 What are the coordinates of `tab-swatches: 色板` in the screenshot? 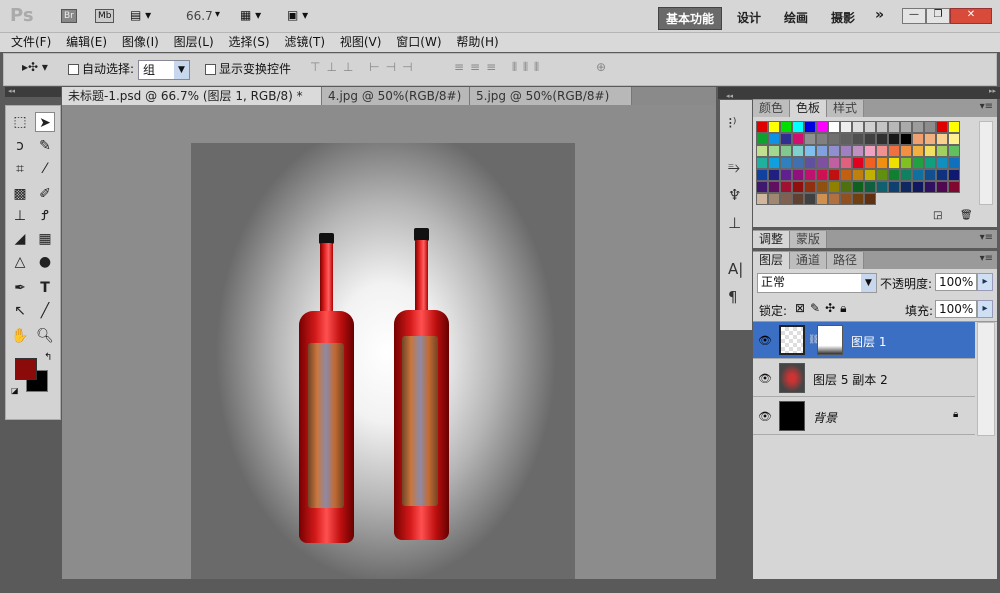 It's located at (809, 108).